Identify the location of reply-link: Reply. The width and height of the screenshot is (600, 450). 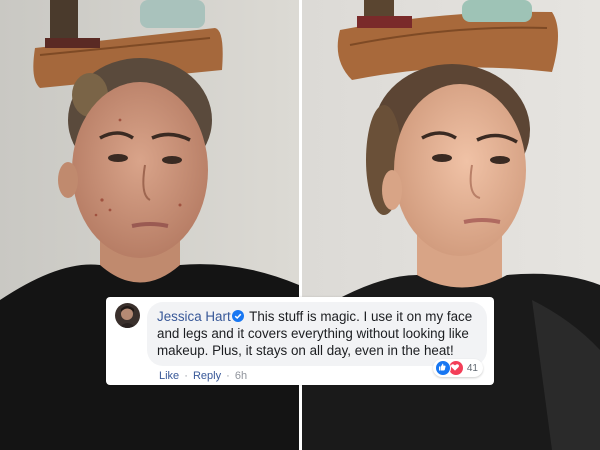
(207, 376).